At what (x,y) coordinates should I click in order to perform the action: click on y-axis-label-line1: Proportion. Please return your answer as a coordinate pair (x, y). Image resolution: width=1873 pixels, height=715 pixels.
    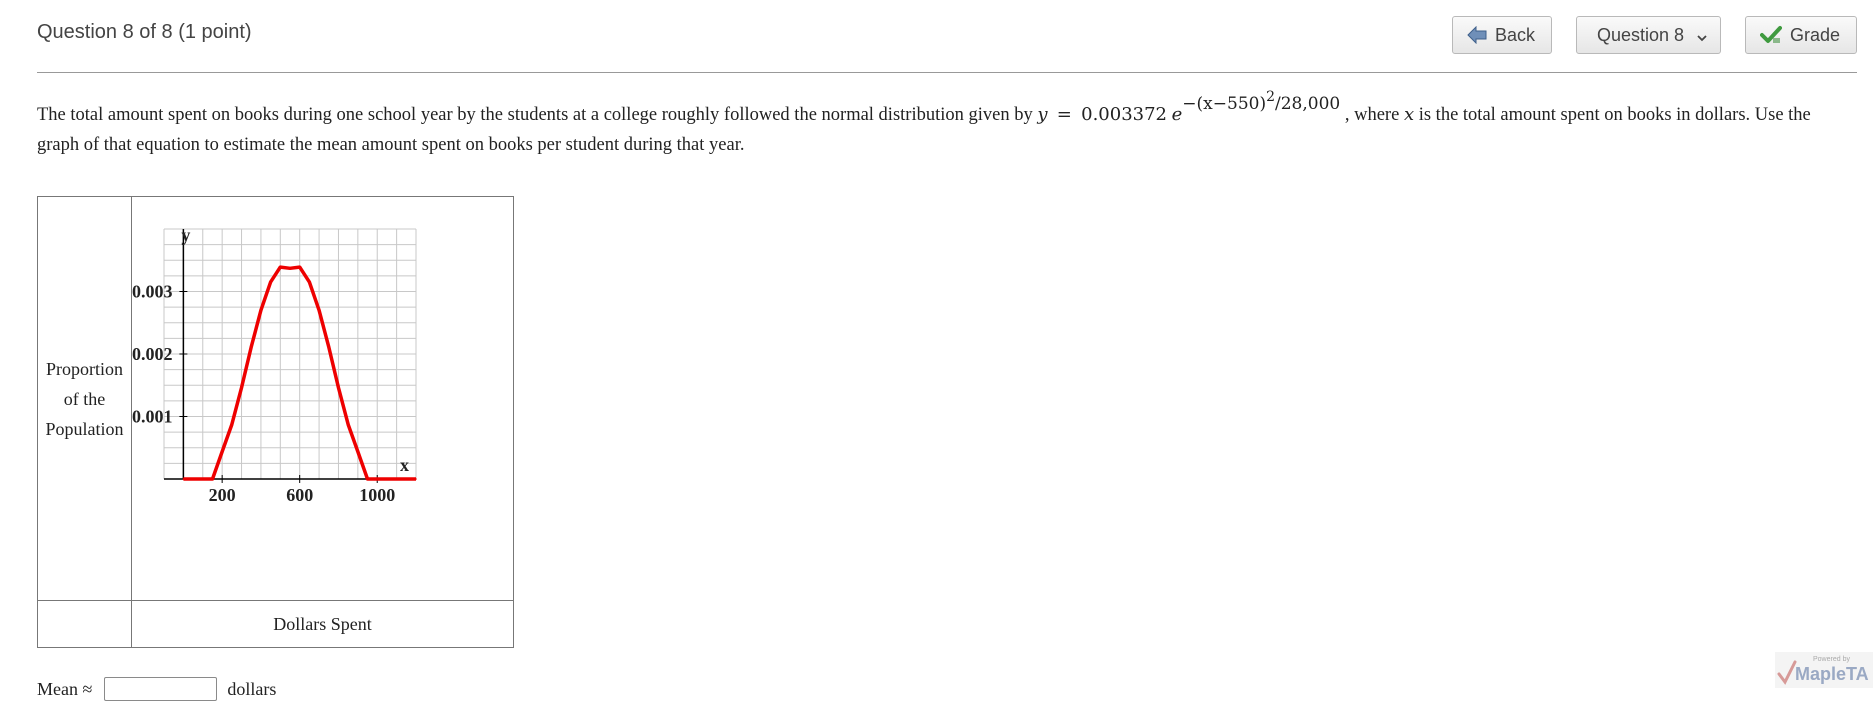
    Looking at the image, I should click on (84, 368).